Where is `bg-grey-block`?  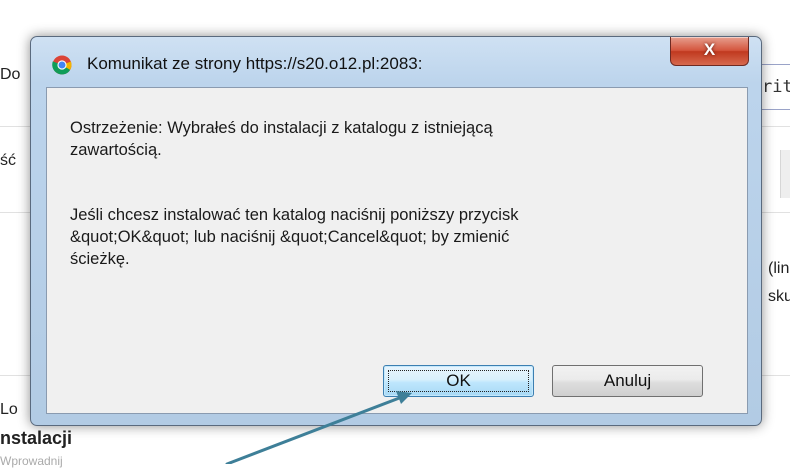 bg-grey-block is located at coordinates (785, 174).